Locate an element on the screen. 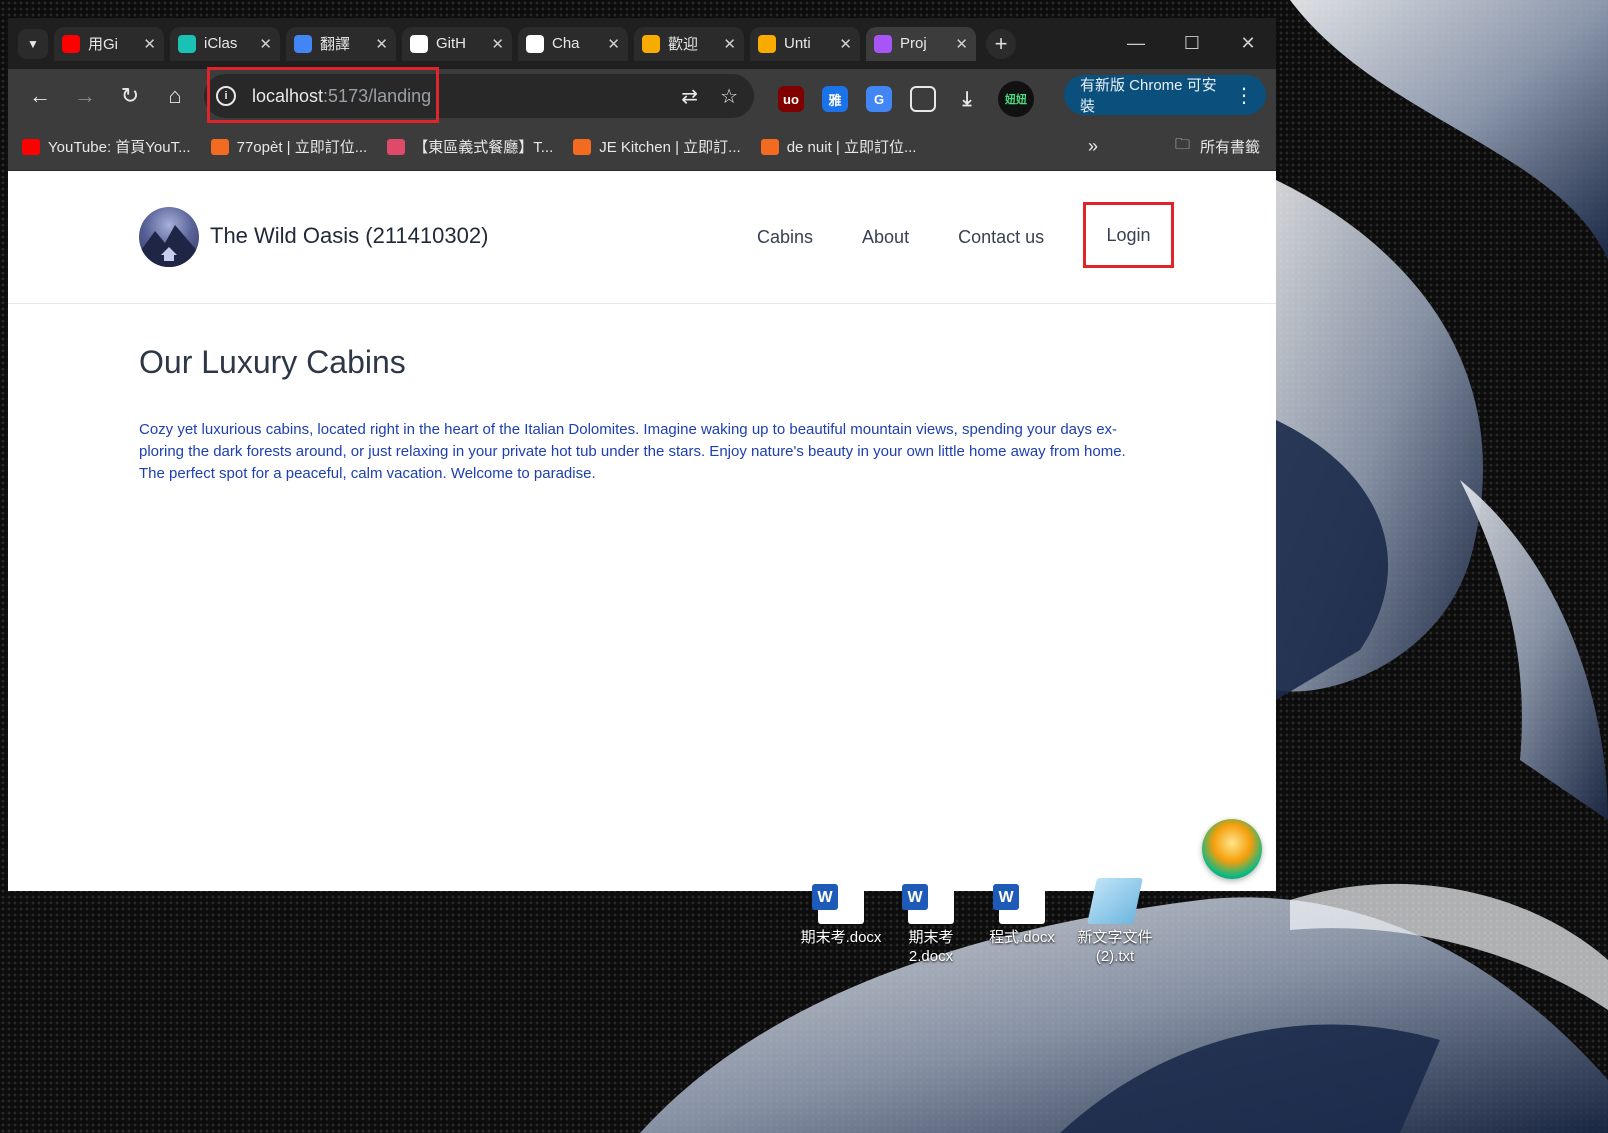 This screenshot has width=1608, height=1133. arrow-right-icon: → is located at coordinates (85, 95).